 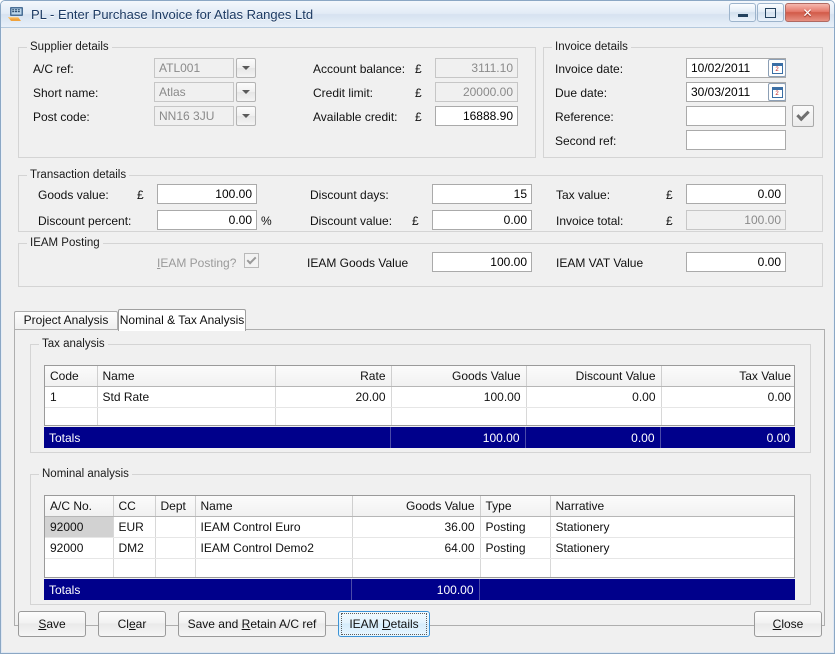 I want to click on short-name-input: Atlas, so click(x=194, y=92).